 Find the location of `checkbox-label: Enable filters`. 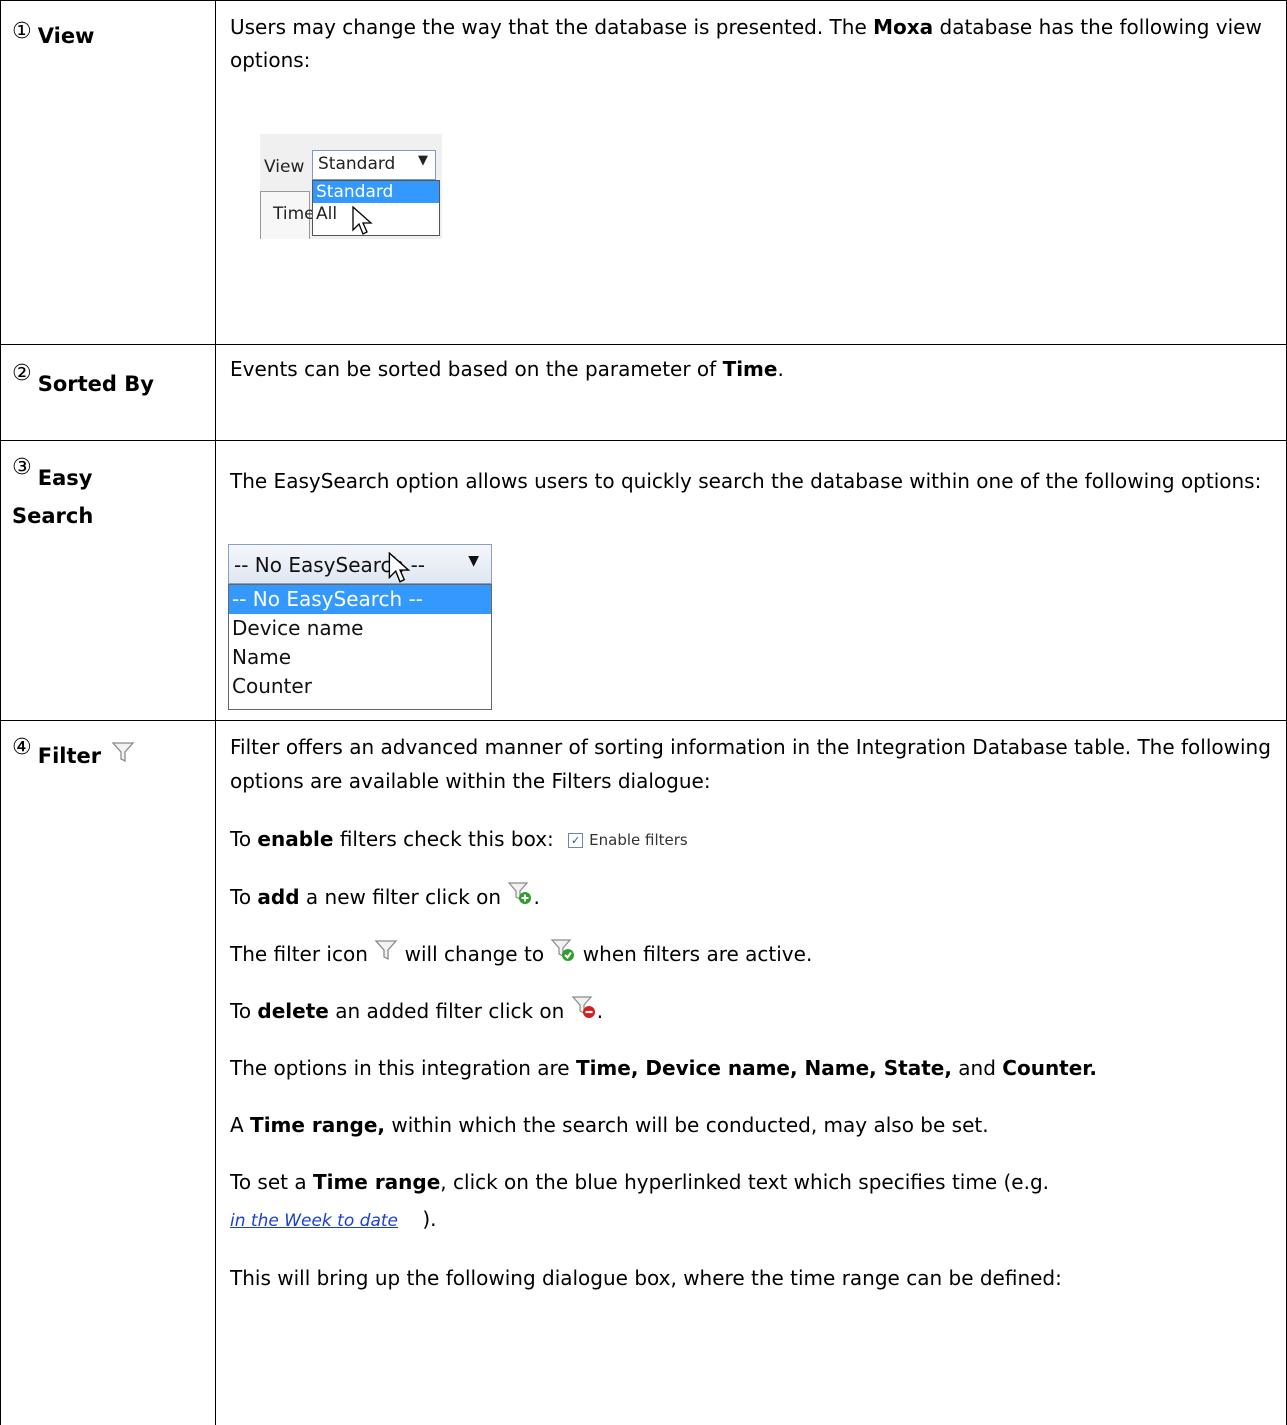

checkbox-label: Enable filters is located at coordinates (638, 840).